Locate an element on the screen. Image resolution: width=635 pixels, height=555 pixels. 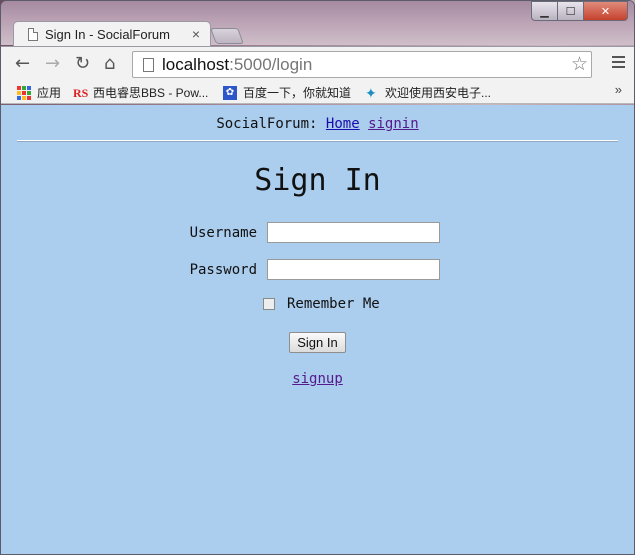
bookmark-label: 应用 is located at coordinates (49, 93).